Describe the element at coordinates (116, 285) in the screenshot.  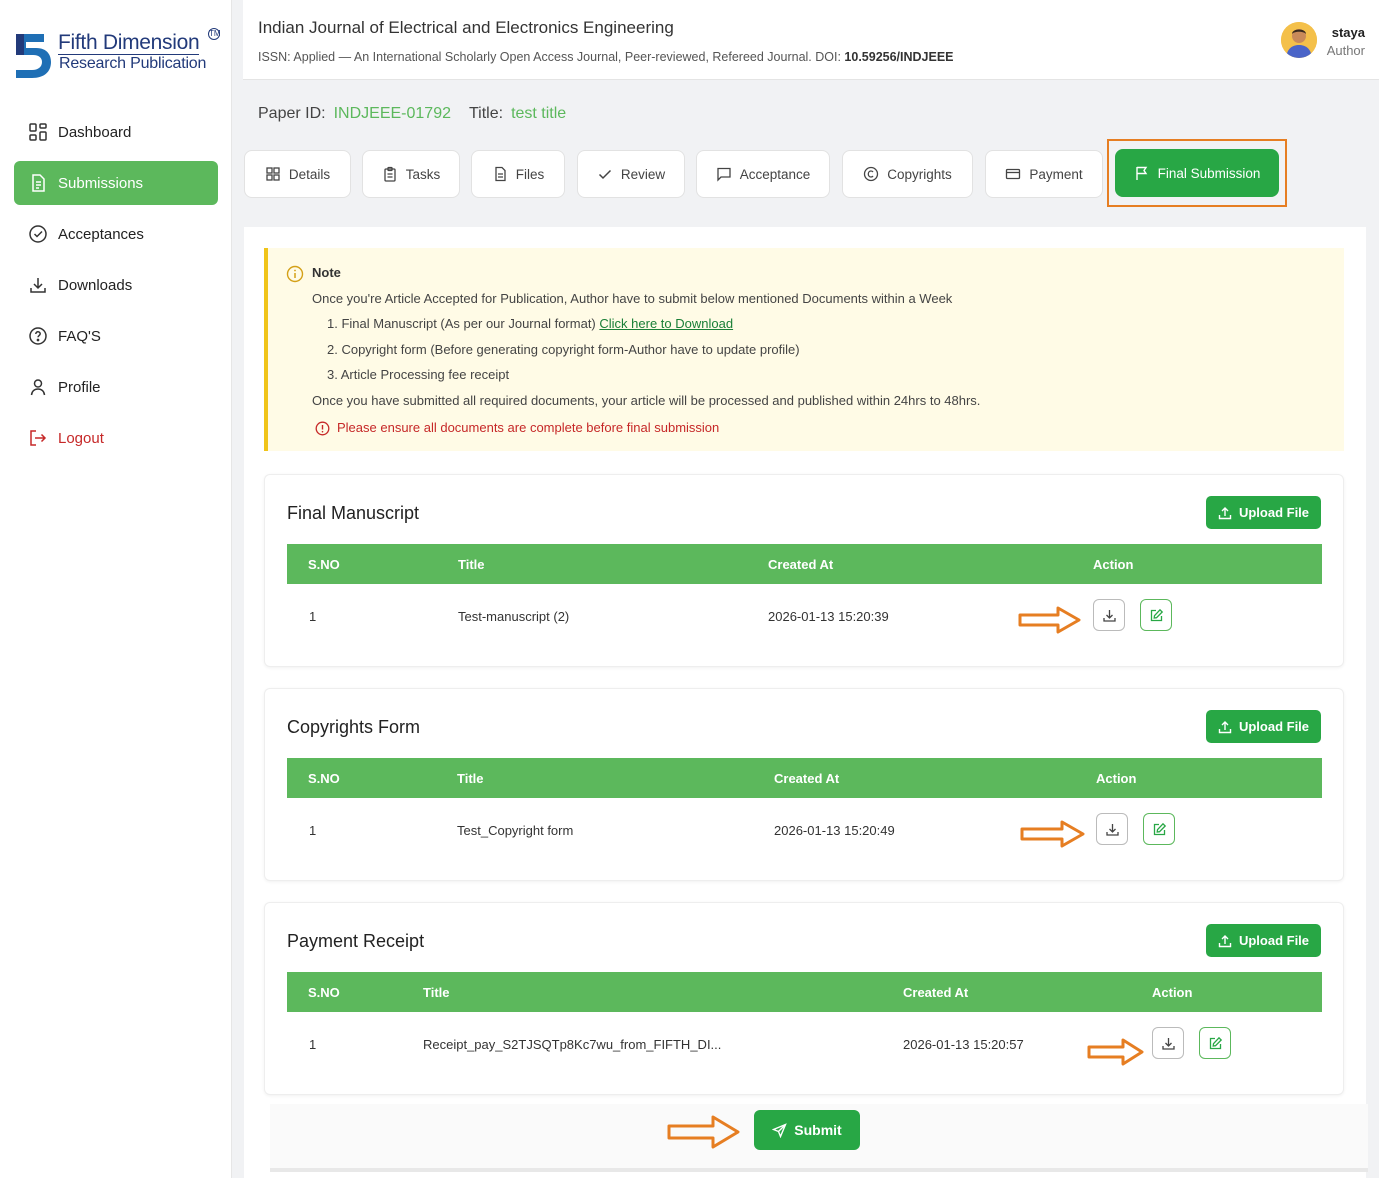
I see `sidebar-item-downloads: Downloads` at that location.